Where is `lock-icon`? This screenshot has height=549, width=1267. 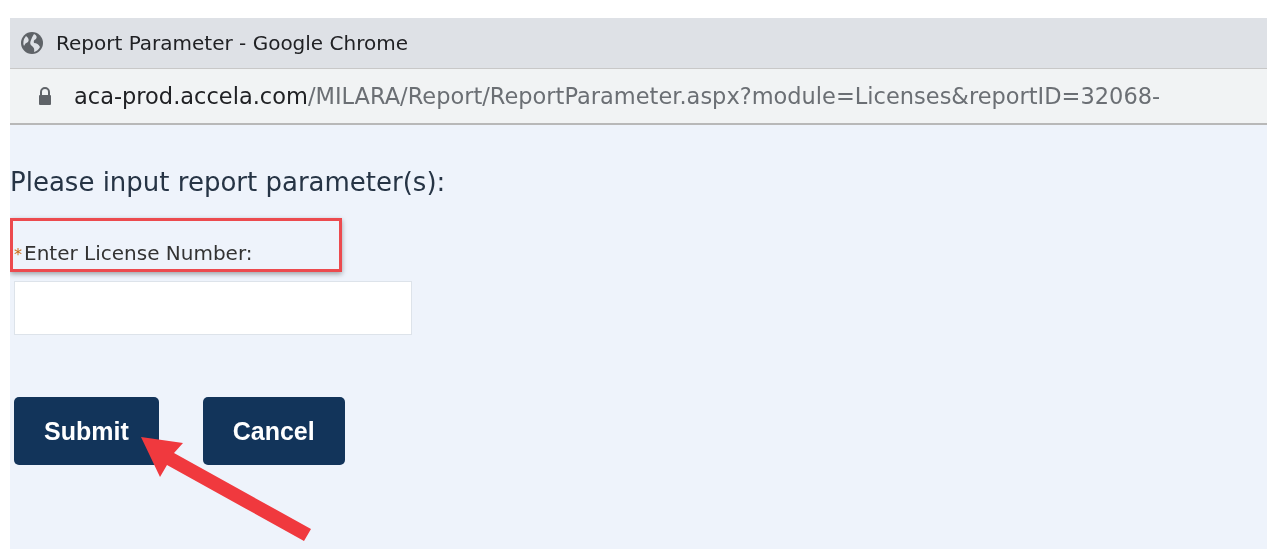
lock-icon is located at coordinates (45, 96).